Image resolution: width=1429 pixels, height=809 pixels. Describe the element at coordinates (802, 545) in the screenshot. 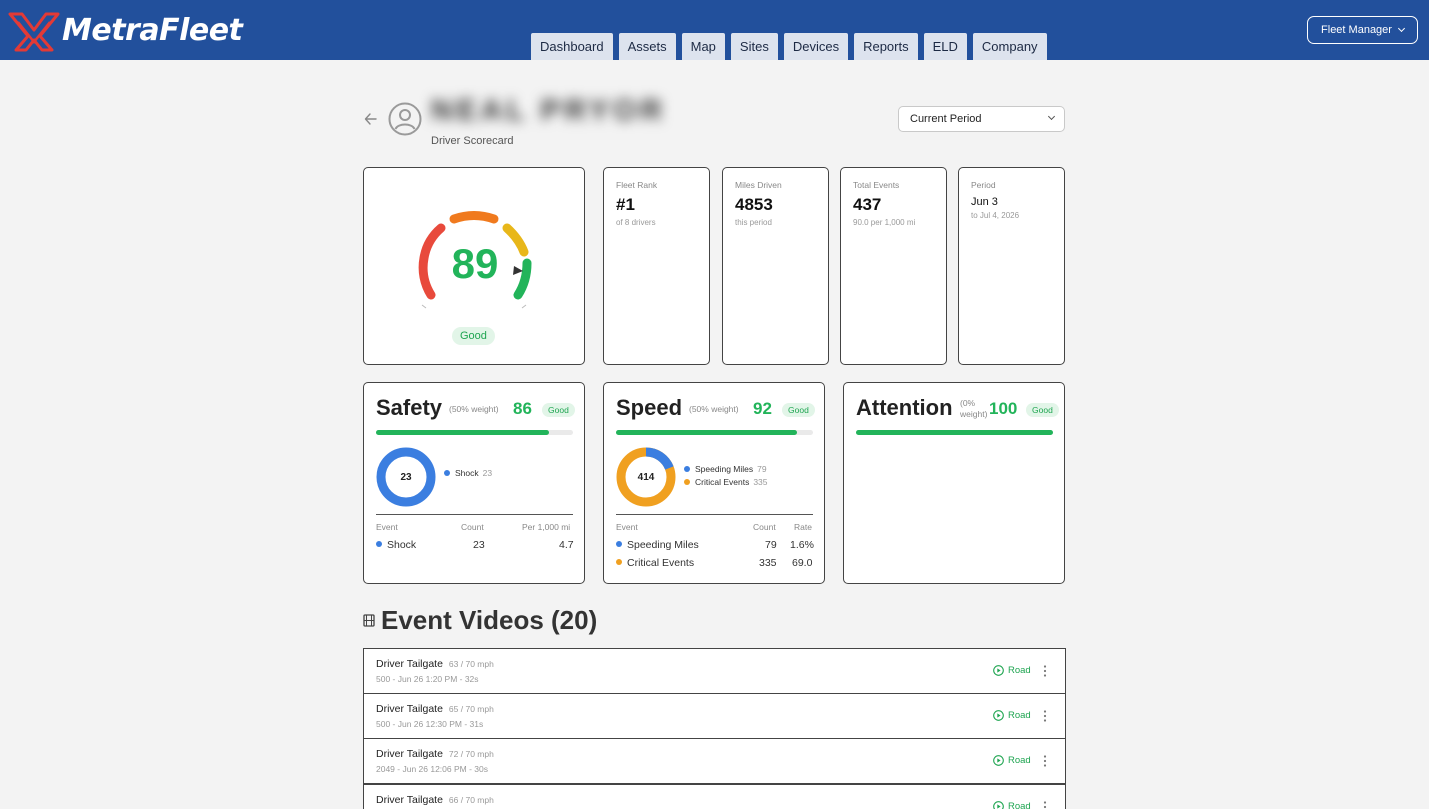

I see `row-rate: 1.6%` at that location.